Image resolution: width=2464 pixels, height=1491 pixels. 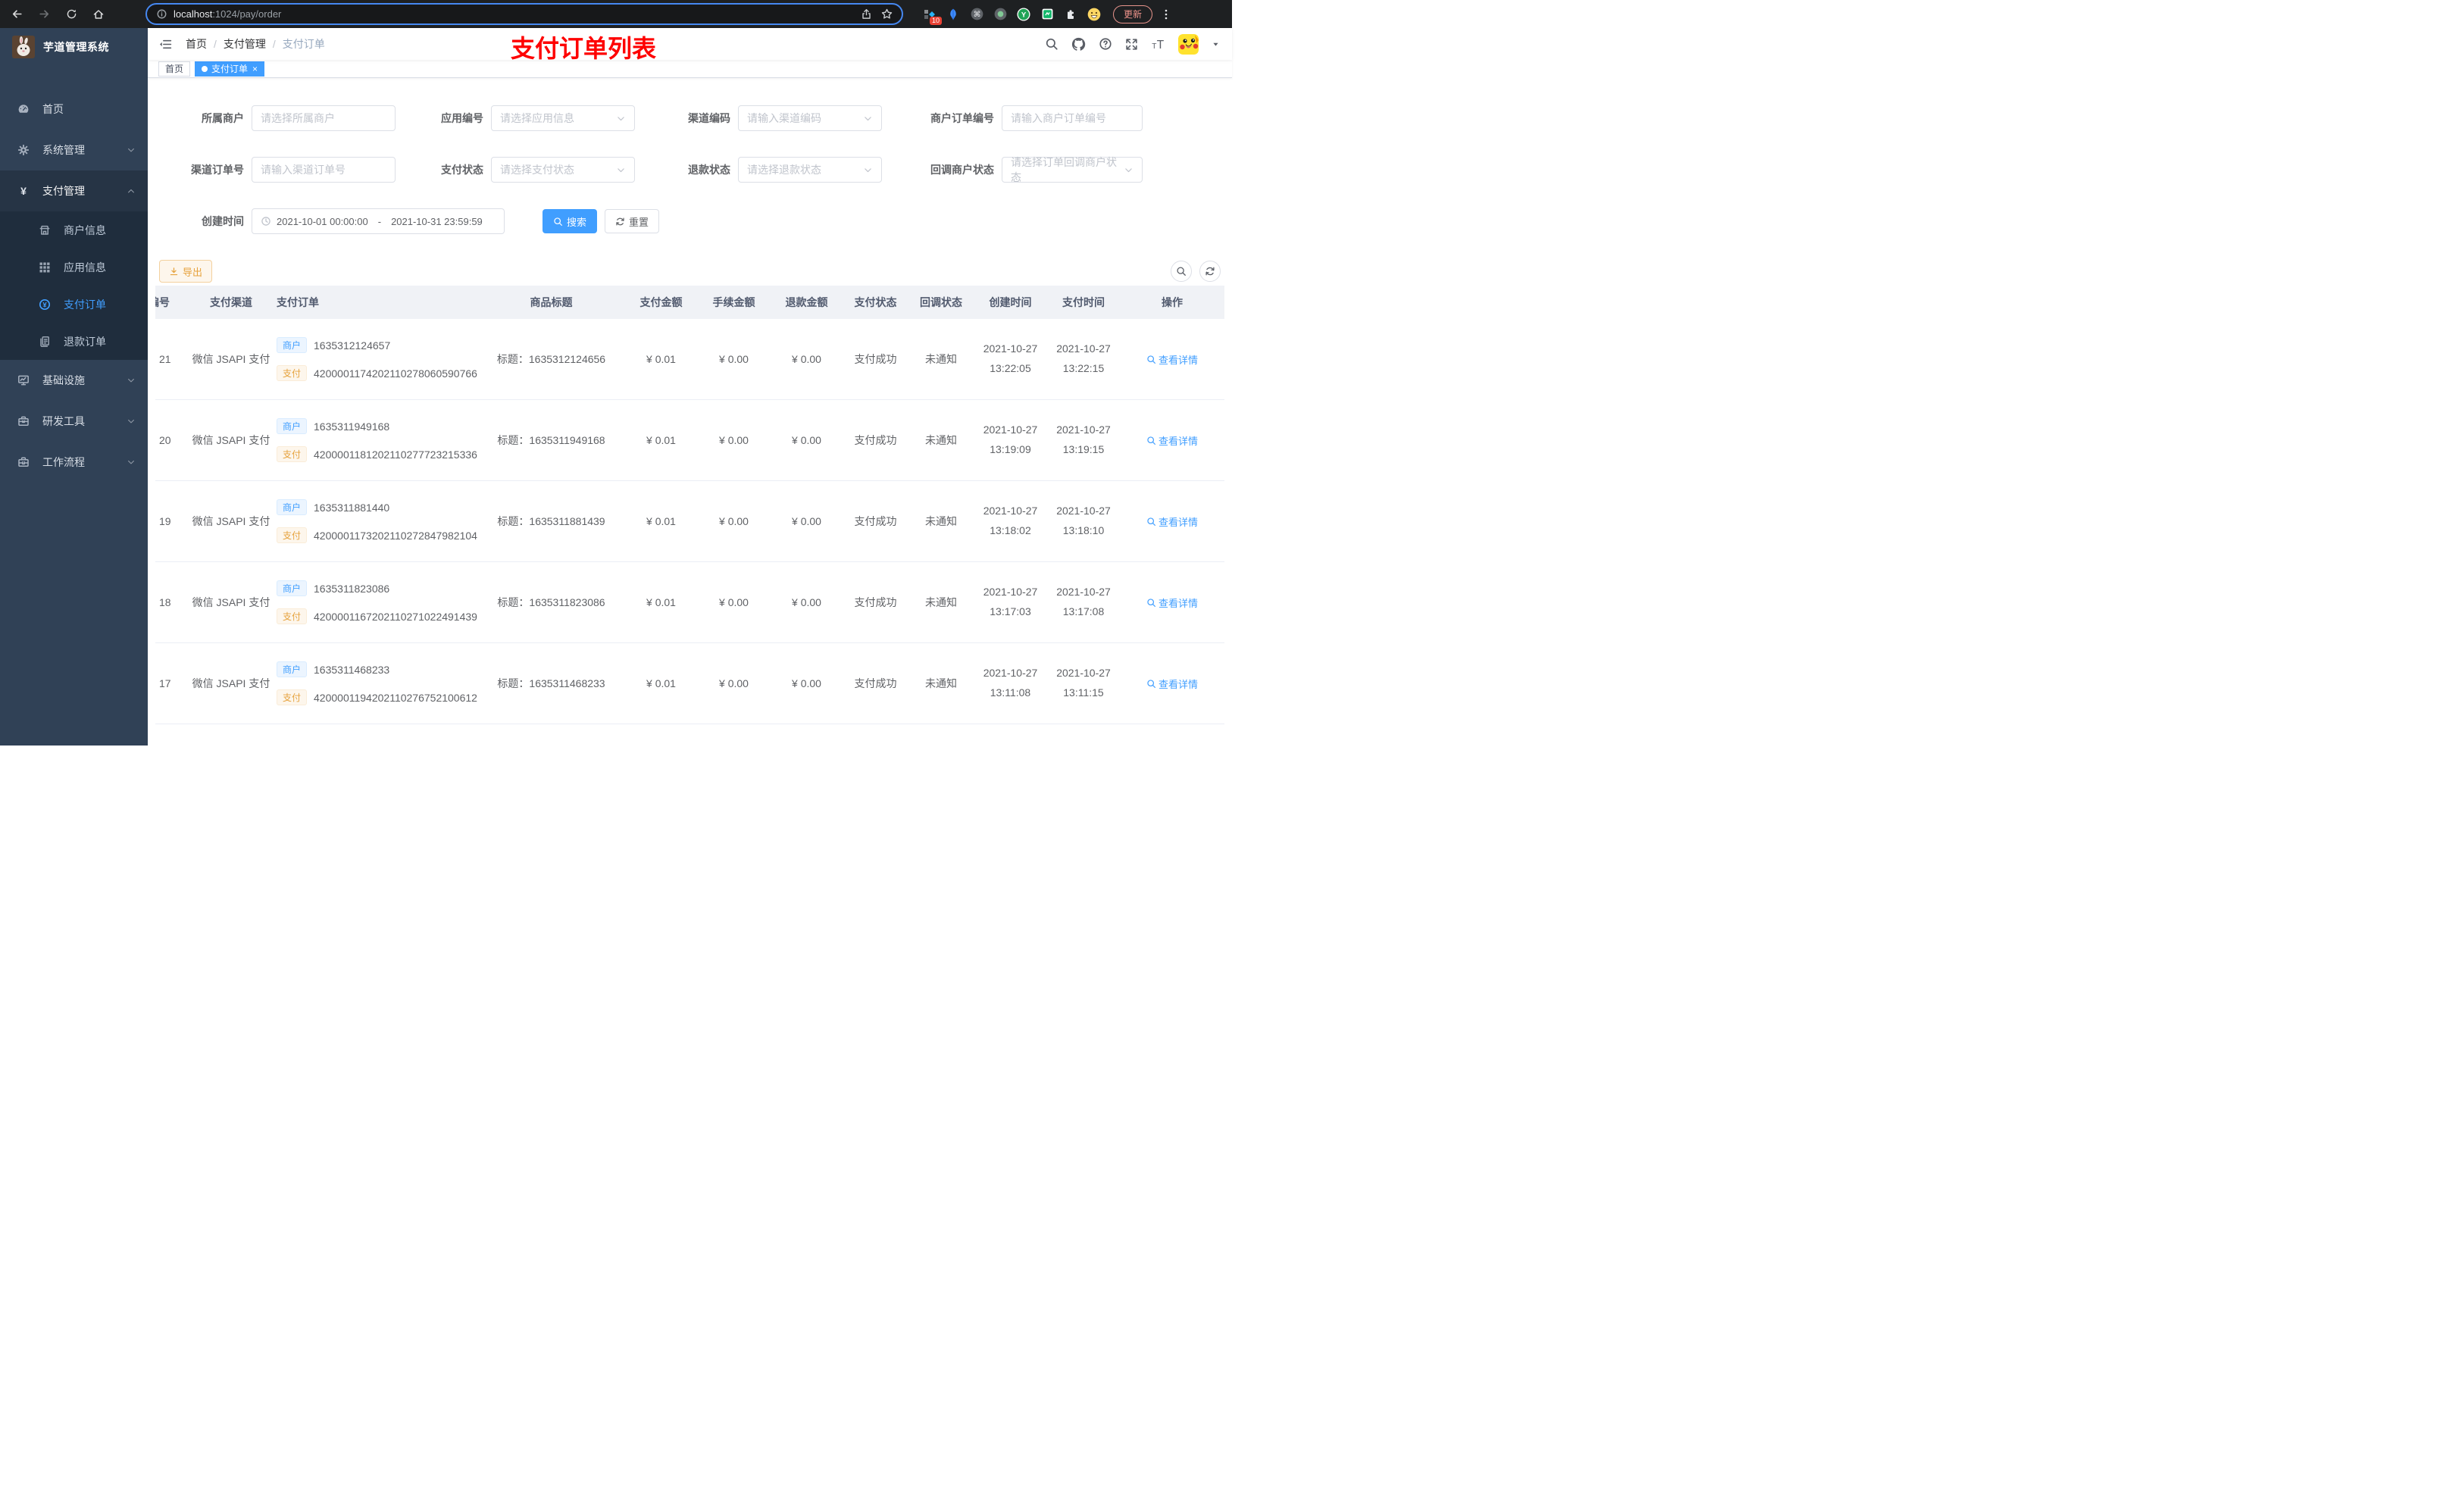 I want to click on filter-field-渠道编码: 渠道编码 请输入渠道编码, so click(x=772, y=118).